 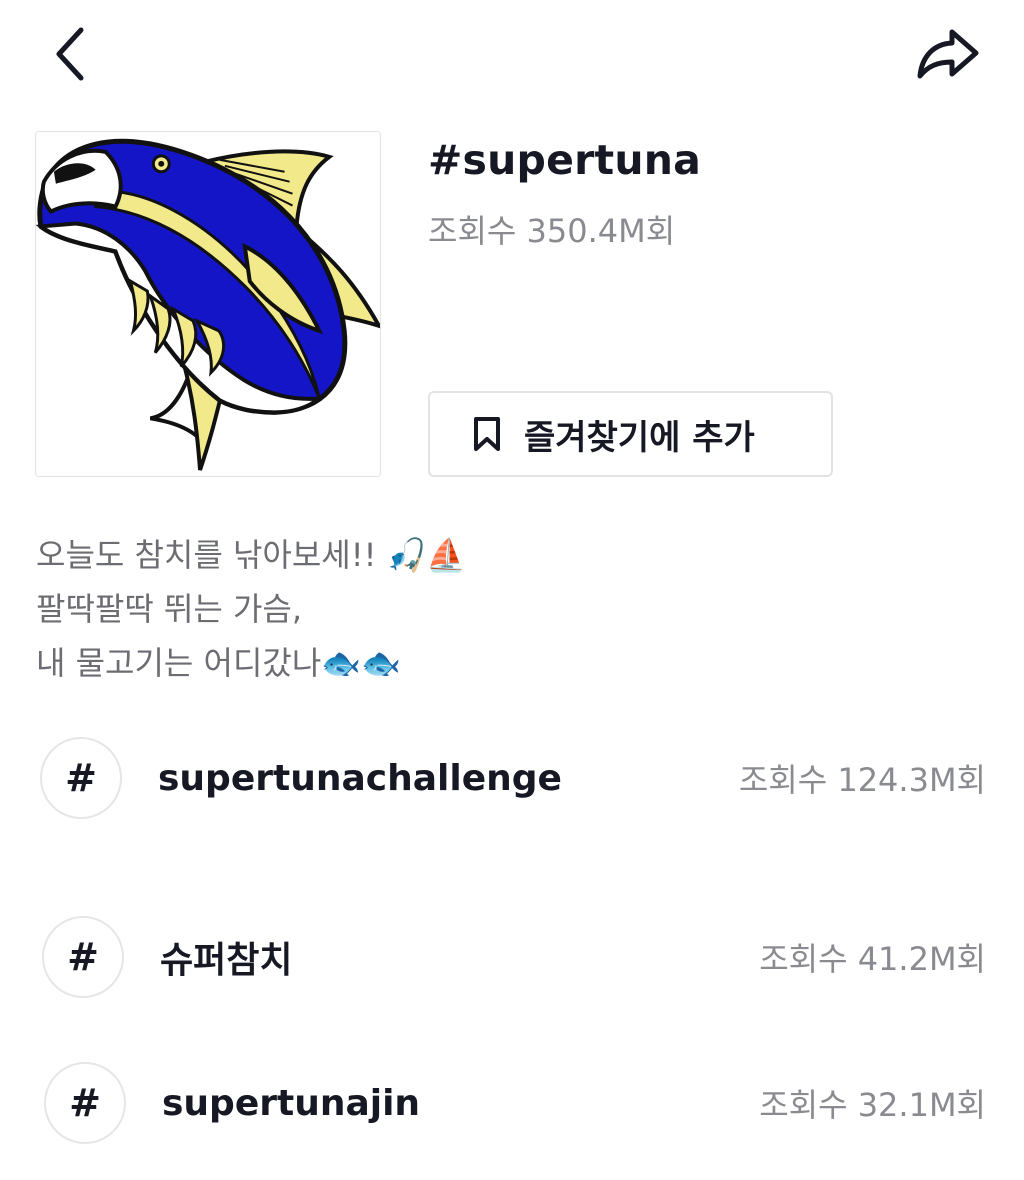 I want to click on back-button, so click(x=71, y=56).